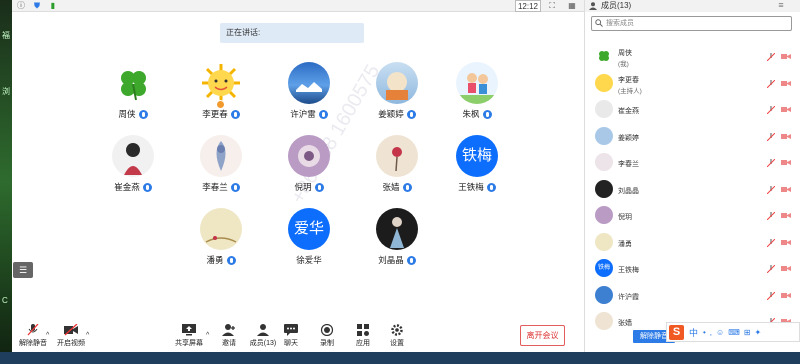  I want to click on participant-name: 王铁梅, so click(471, 187).